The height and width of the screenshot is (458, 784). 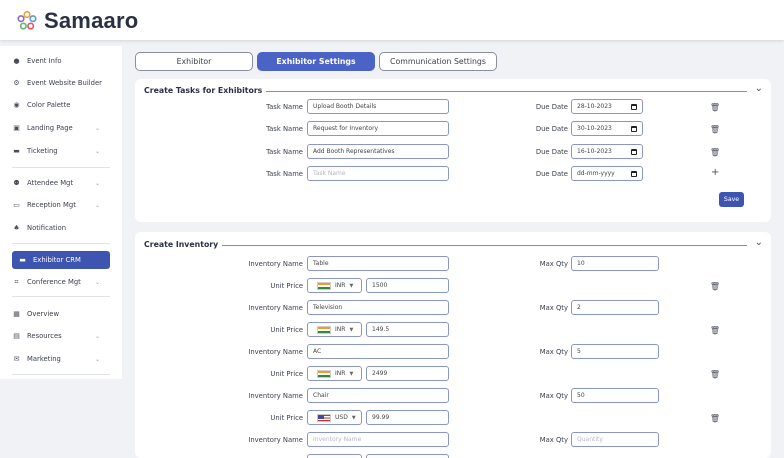 I want to click on due-date-input: 16-10-2023, so click(x=607, y=151).